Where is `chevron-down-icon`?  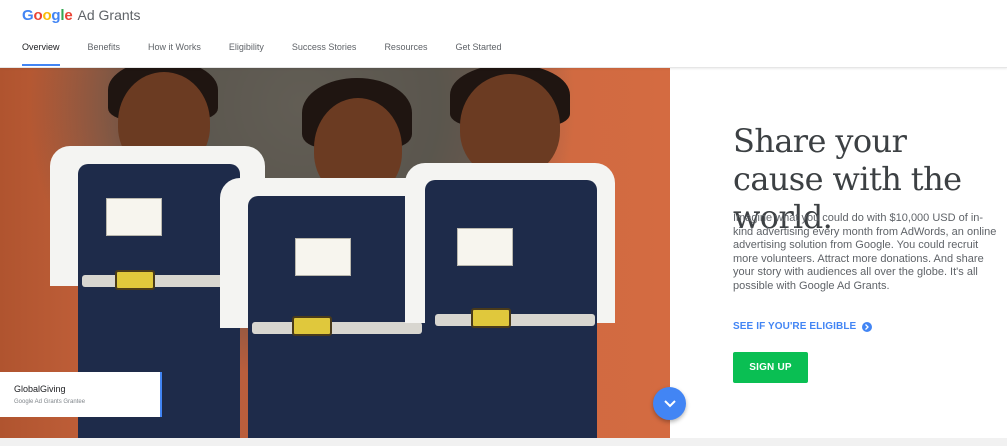
chevron-down-icon is located at coordinates (669, 403).